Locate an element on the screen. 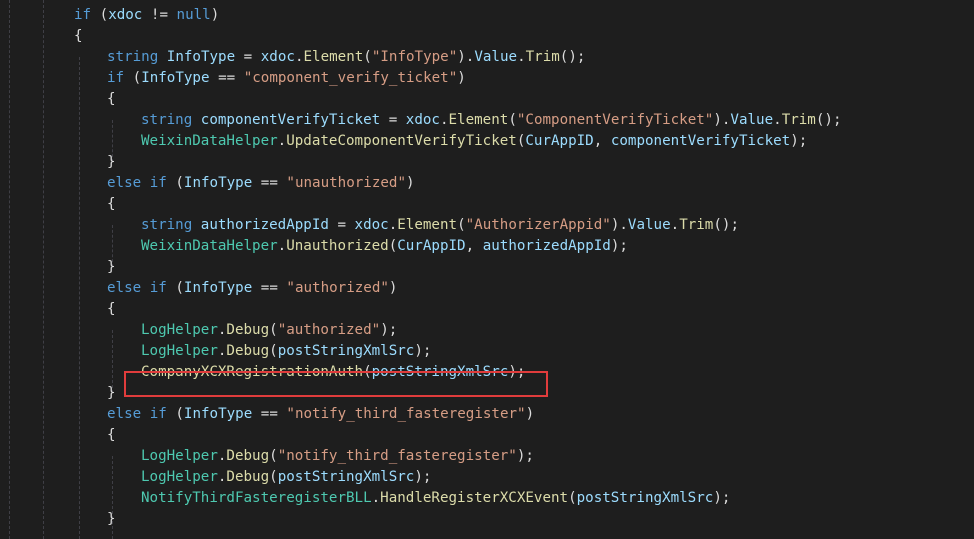 This screenshot has width=974, height=539. code-token: "ComponentVerifyTicket" is located at coordinates (615, 120).